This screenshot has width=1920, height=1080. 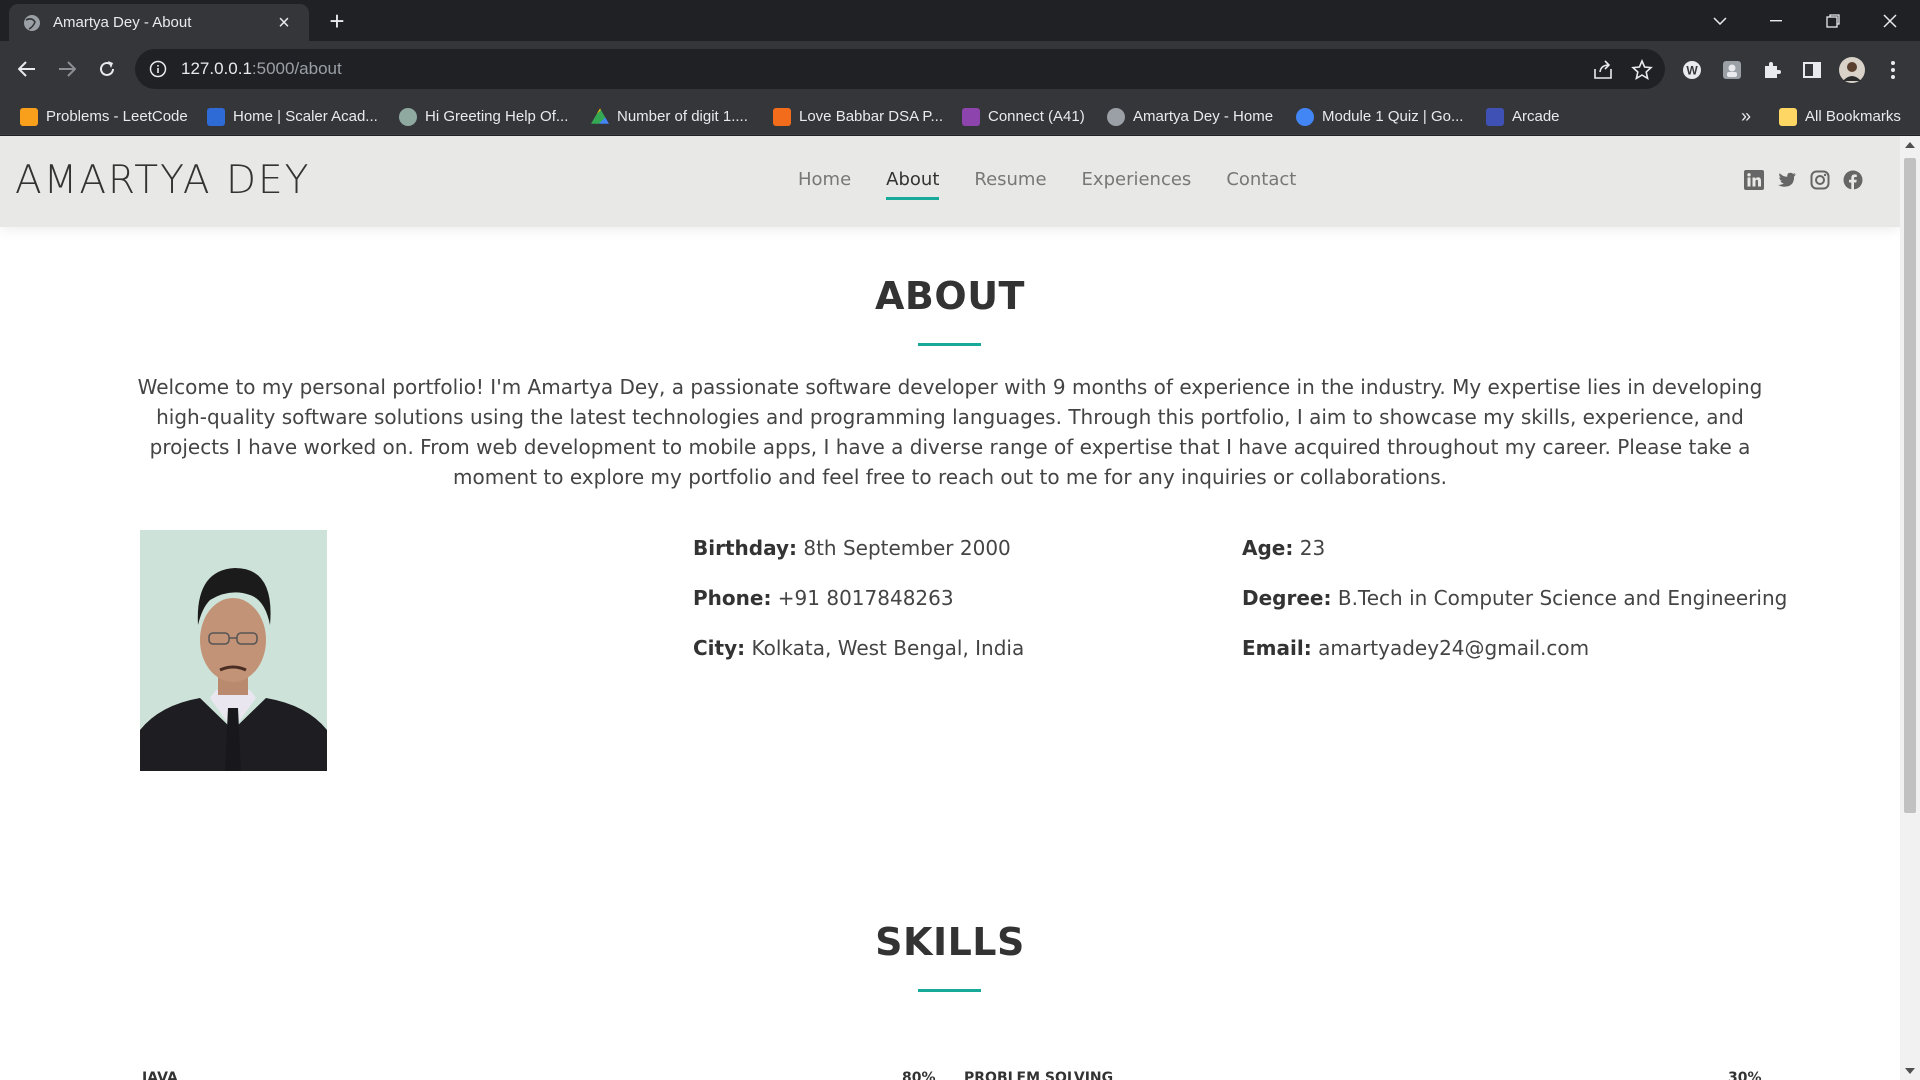 I want to click on twitter-icon, so click(x=1787, y=180).